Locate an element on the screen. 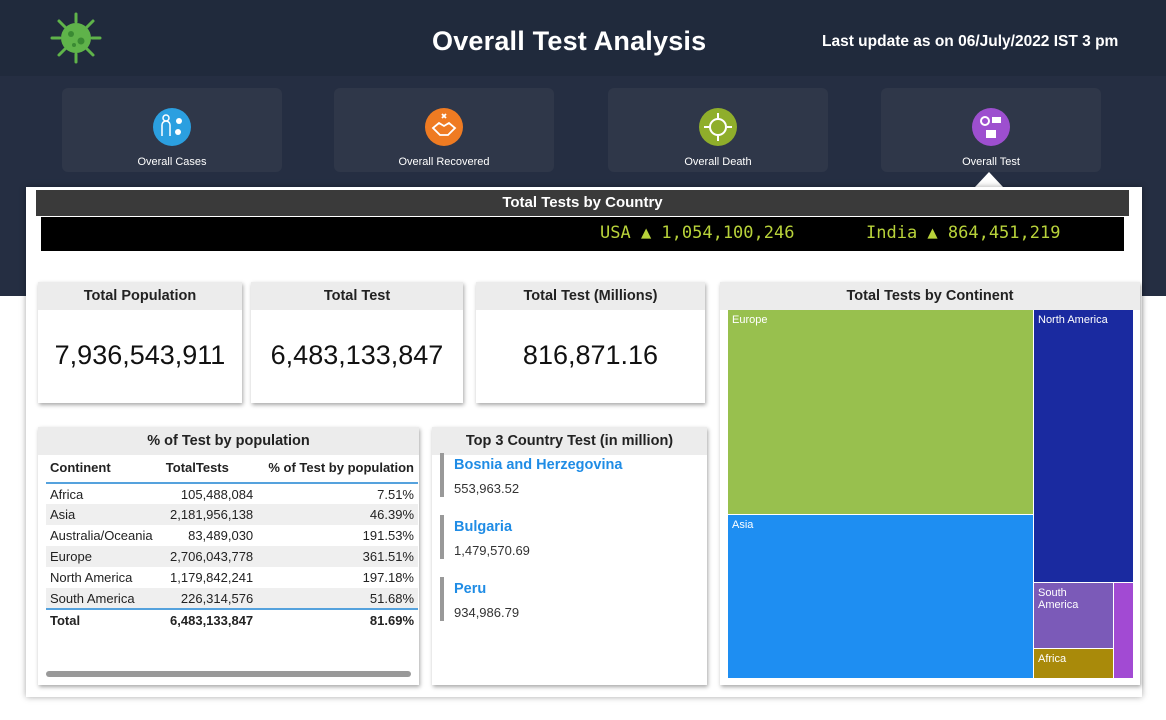 The height and width of the screenshot is (720, 1166). ticker-item: USA ▲ 1,054,100,246 is located at coordinates (697, 233).